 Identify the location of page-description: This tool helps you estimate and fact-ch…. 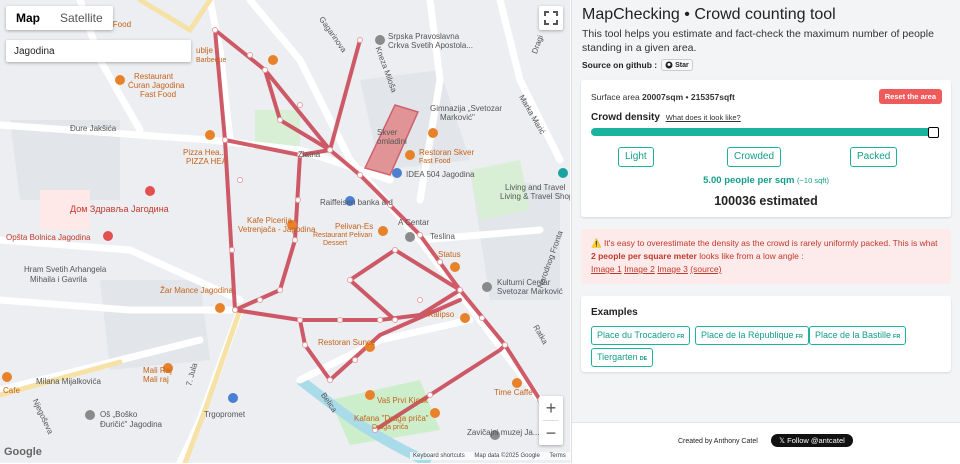
(758, 41).